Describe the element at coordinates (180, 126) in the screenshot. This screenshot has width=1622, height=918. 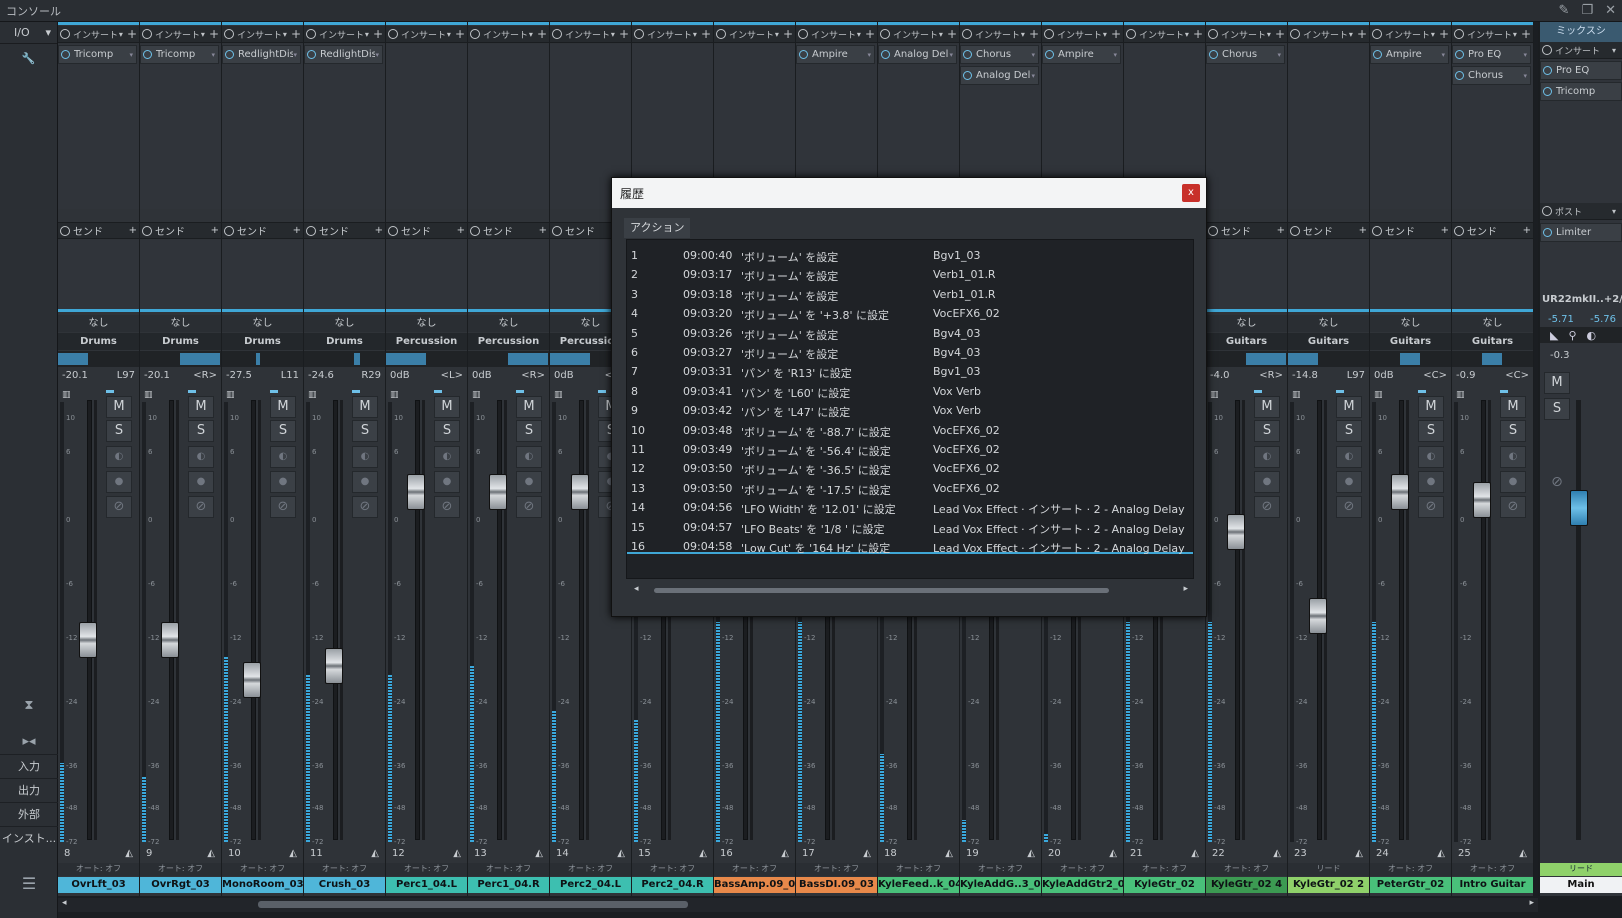
I see `insert-slots: Tricomp ▾` at that location.